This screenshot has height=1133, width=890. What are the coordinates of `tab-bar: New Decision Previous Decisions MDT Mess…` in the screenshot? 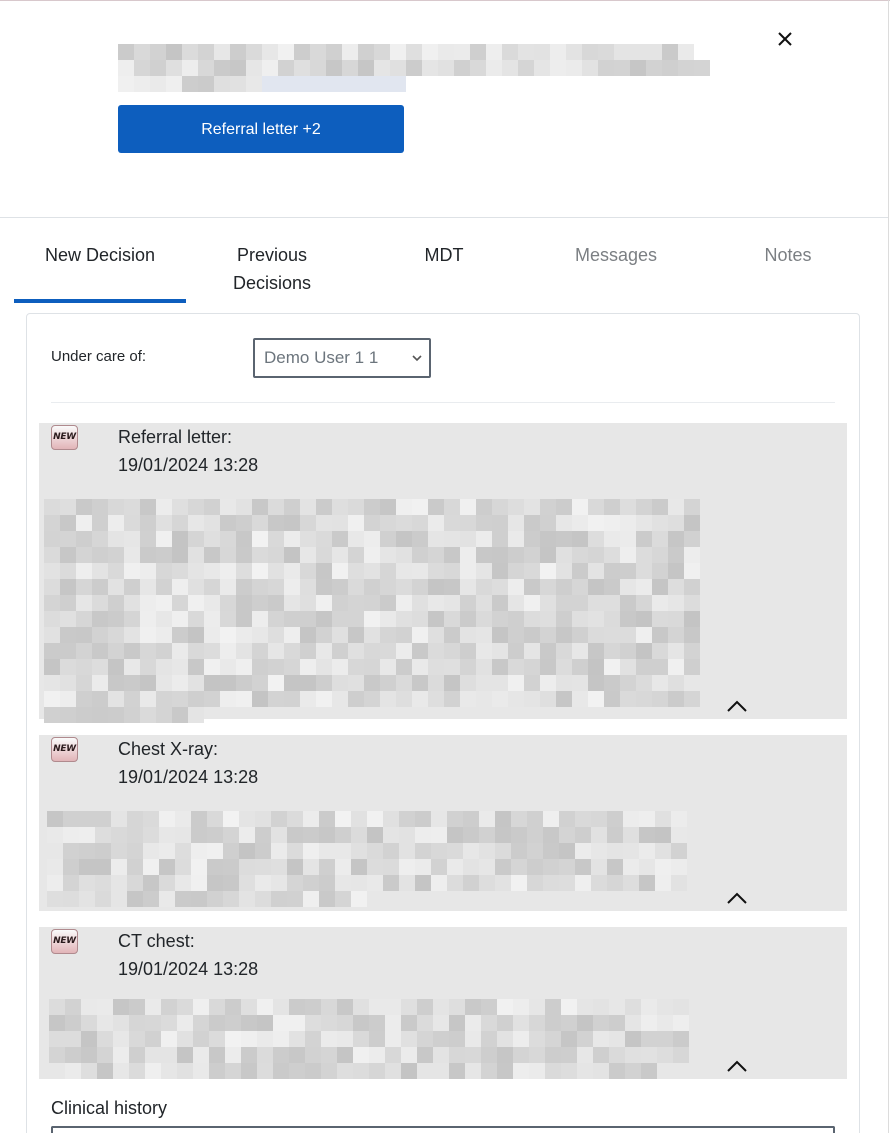 It's located at (444, 261).